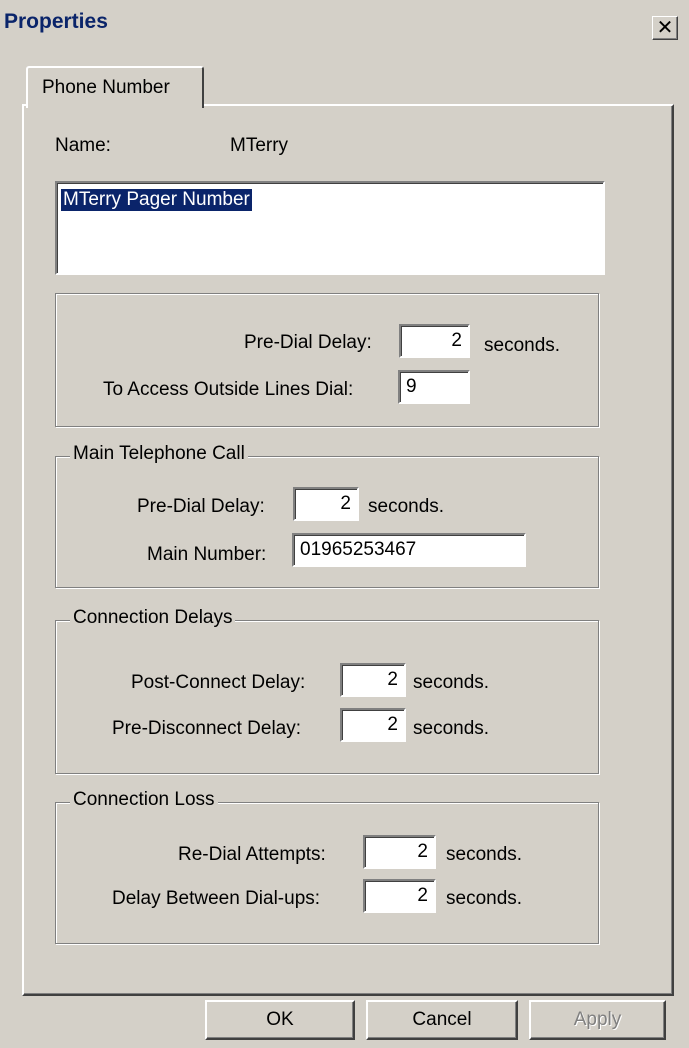 The height and width of the screenshot is (1048, 689). I want to click on close-button: ✕, so click(665, 28).